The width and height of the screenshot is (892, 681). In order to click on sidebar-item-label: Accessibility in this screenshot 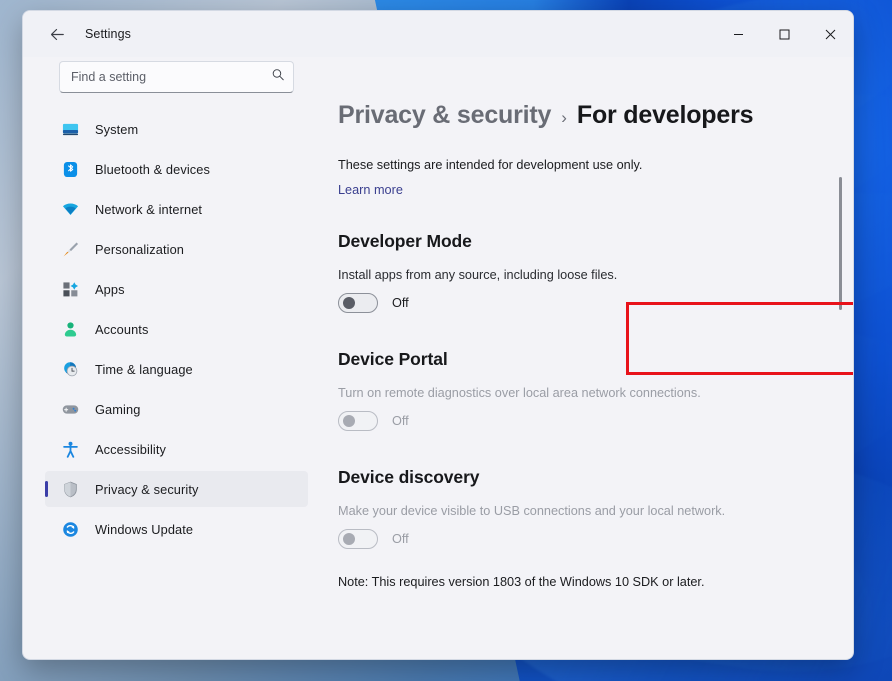, I will do `click(130, 449)`.